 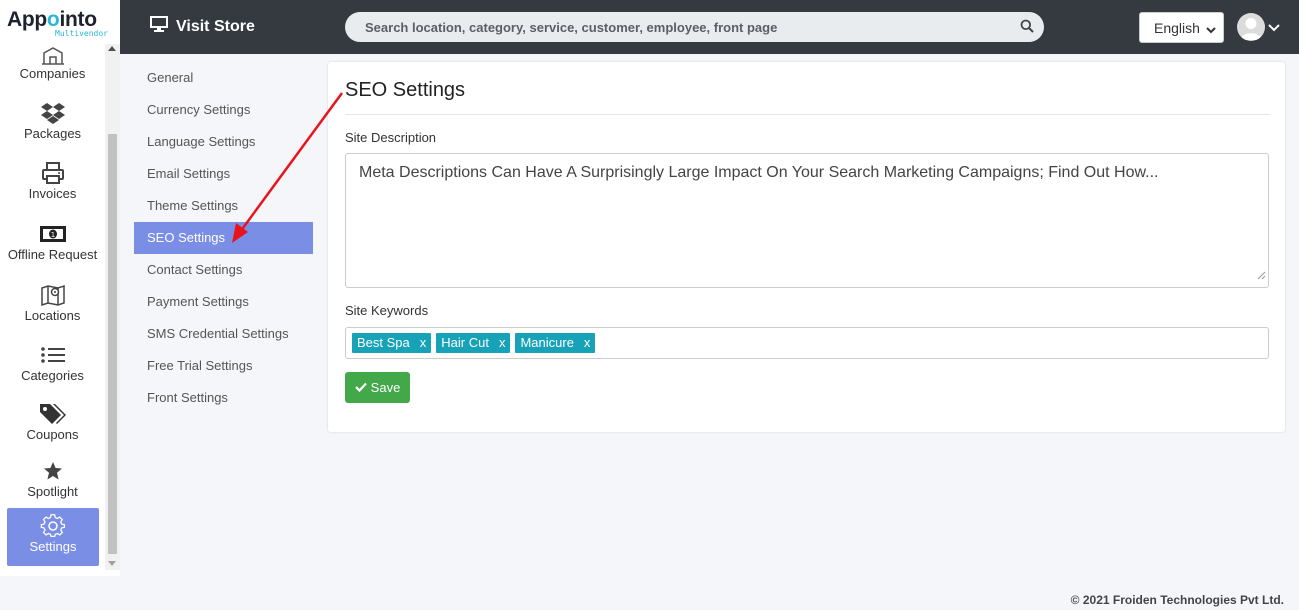 I want to click on dropbox-icon, so click(x=52, y=113).